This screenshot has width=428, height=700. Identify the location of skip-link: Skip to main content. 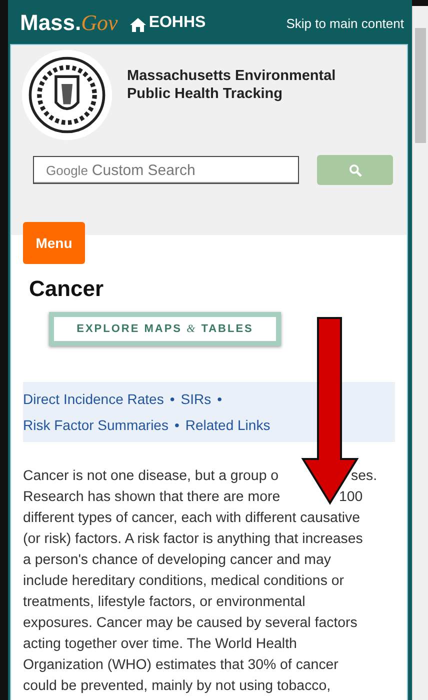
(345, 23).